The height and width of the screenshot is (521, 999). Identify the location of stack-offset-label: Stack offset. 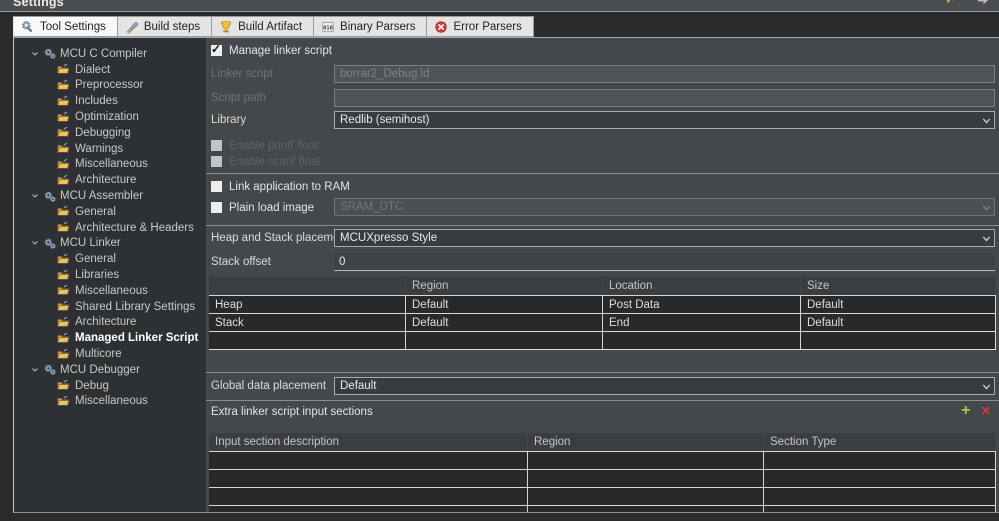
(241, 262).